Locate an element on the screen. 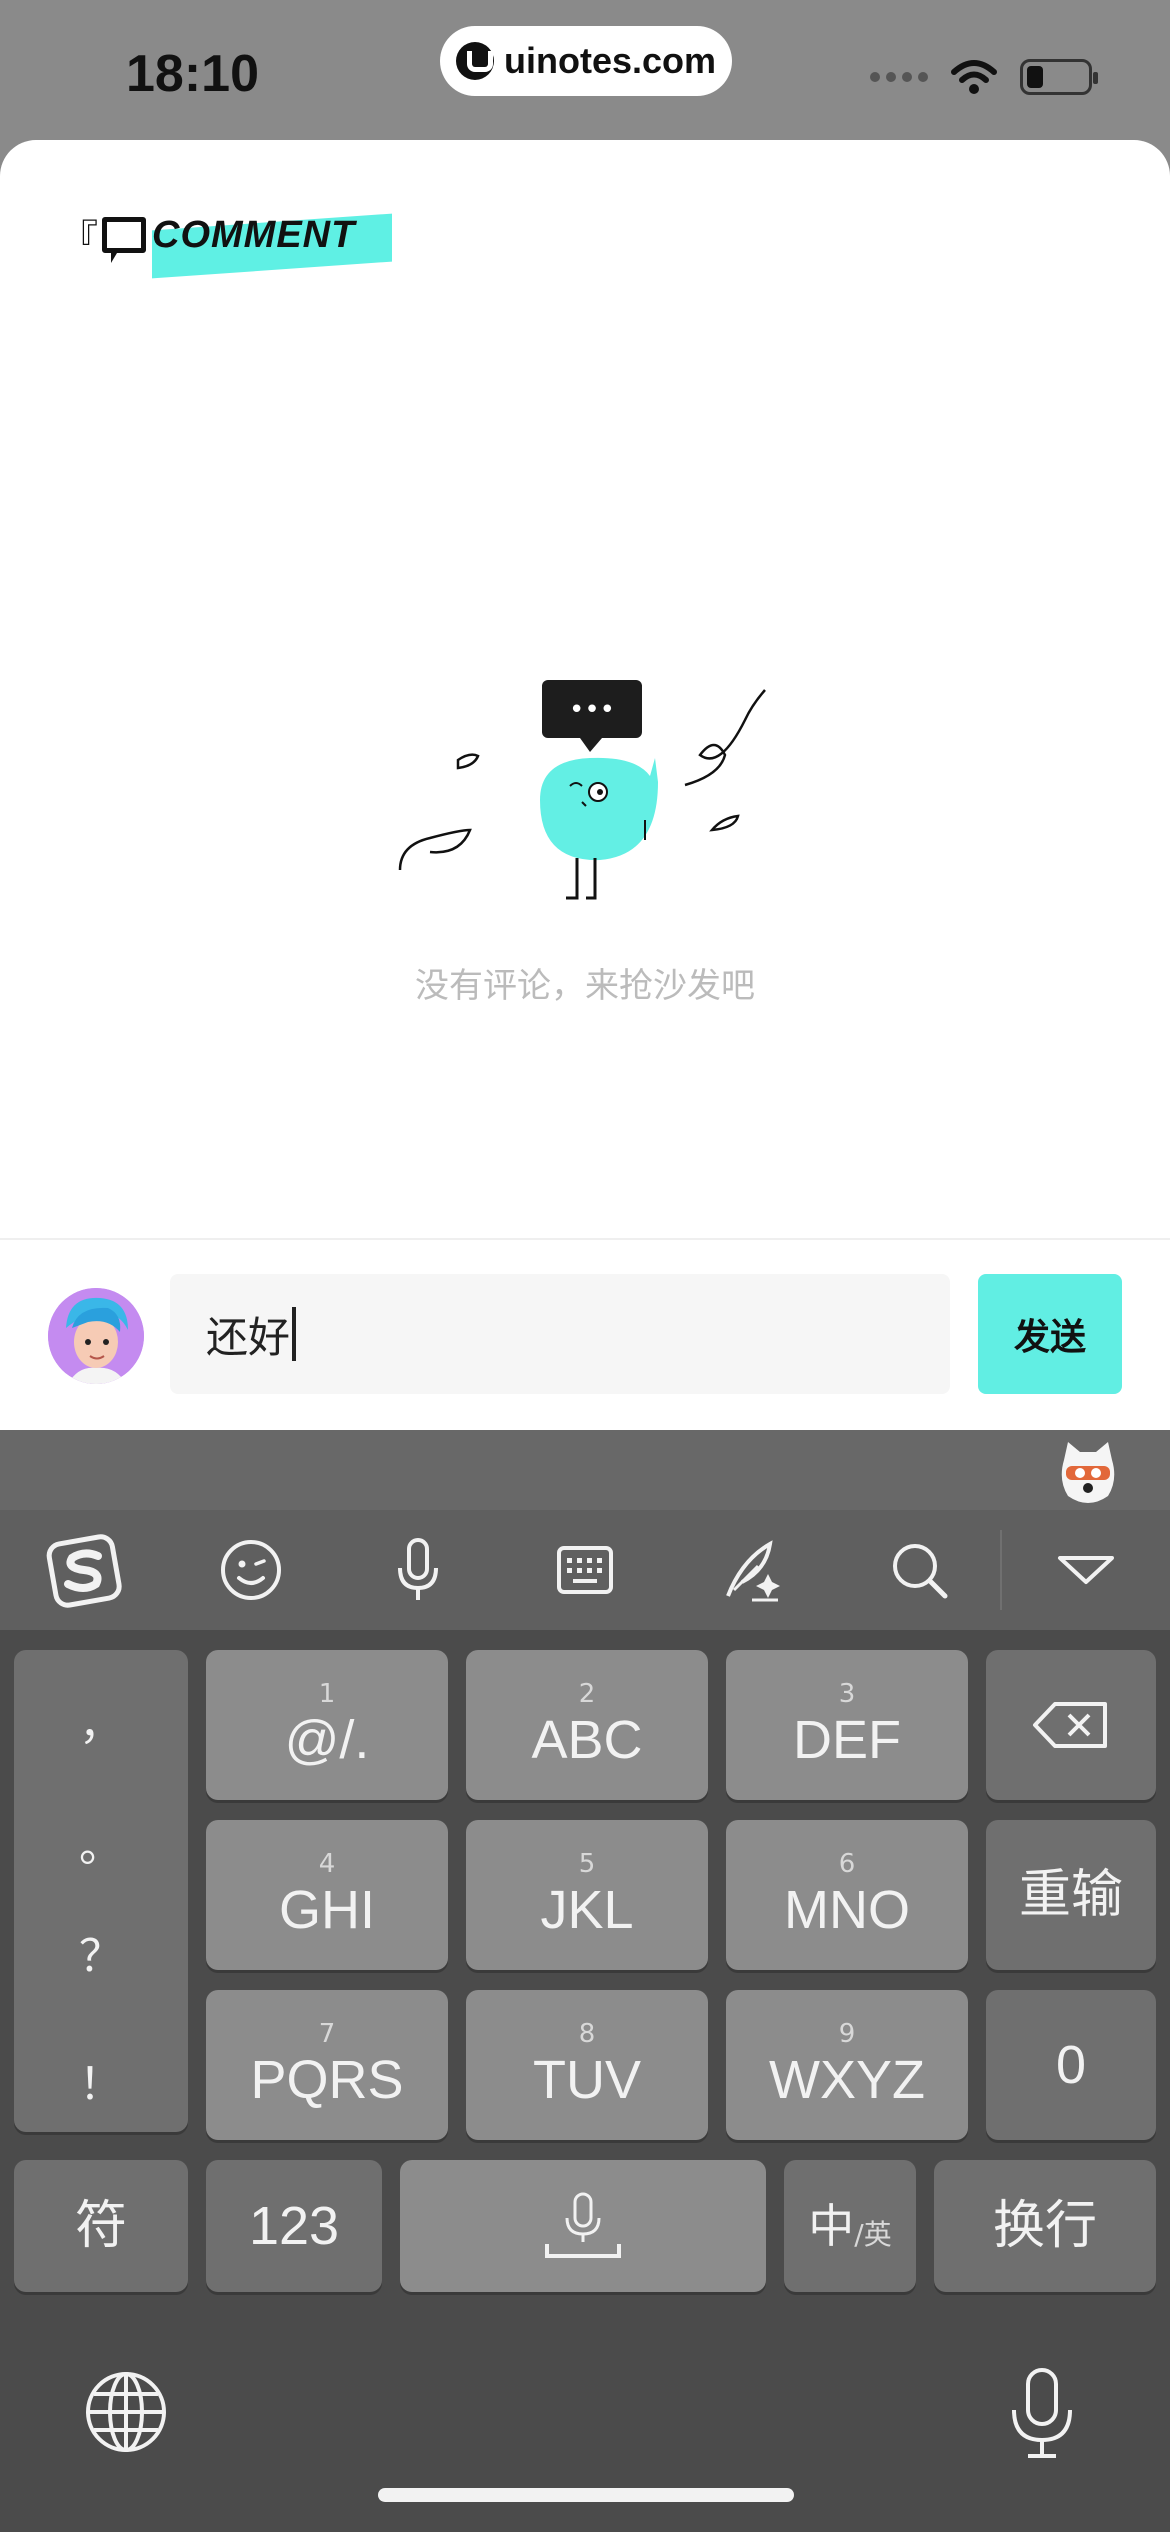 Image resolution: width=1170 pixels, height=2532 pixels. keyboard-mascot-icon is located at coordinates (1088, 1472).